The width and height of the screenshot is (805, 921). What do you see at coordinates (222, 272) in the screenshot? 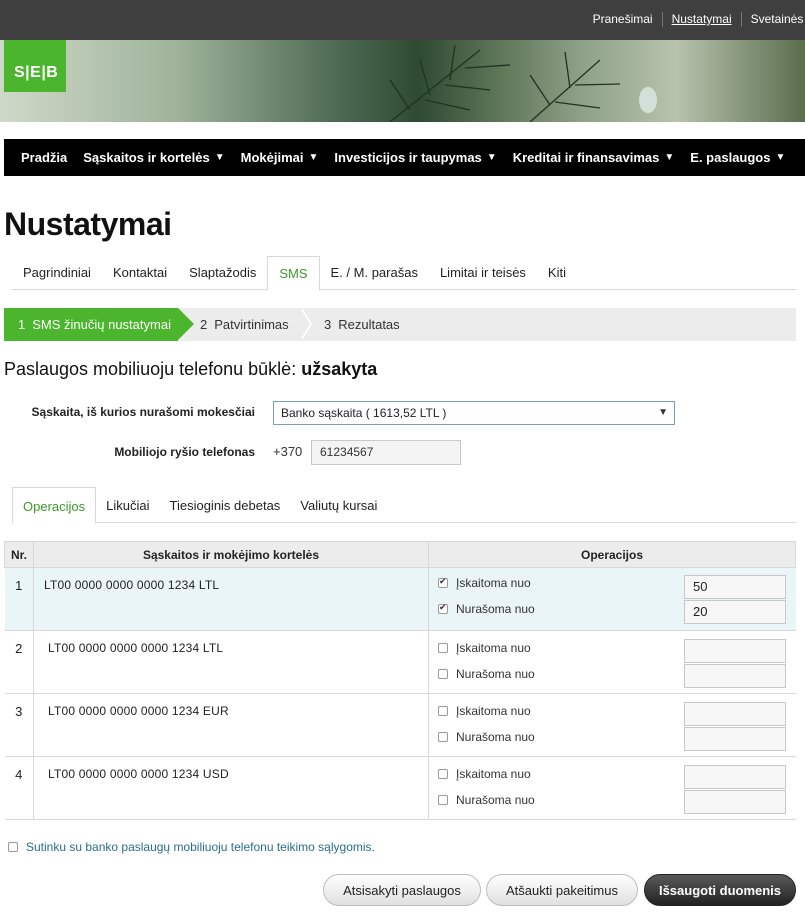
I see `tab-password: Slaptažodis` at bounding box center [222, 272].